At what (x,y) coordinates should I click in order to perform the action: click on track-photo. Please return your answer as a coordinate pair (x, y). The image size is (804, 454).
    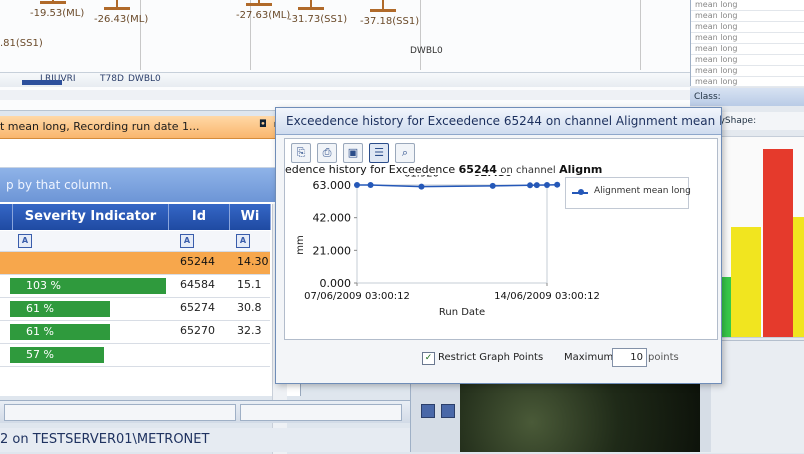
    Looking at the image, I should click on (580, 415).